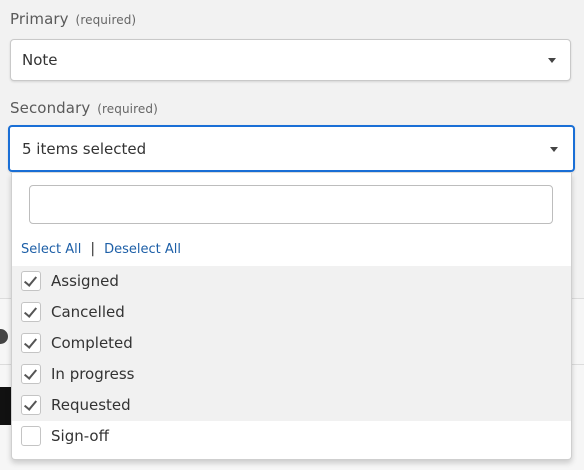  Describe the element at coordinates (84, 149) in the screenshot. I see `secondary-select-value: 5 items selected` at that location.